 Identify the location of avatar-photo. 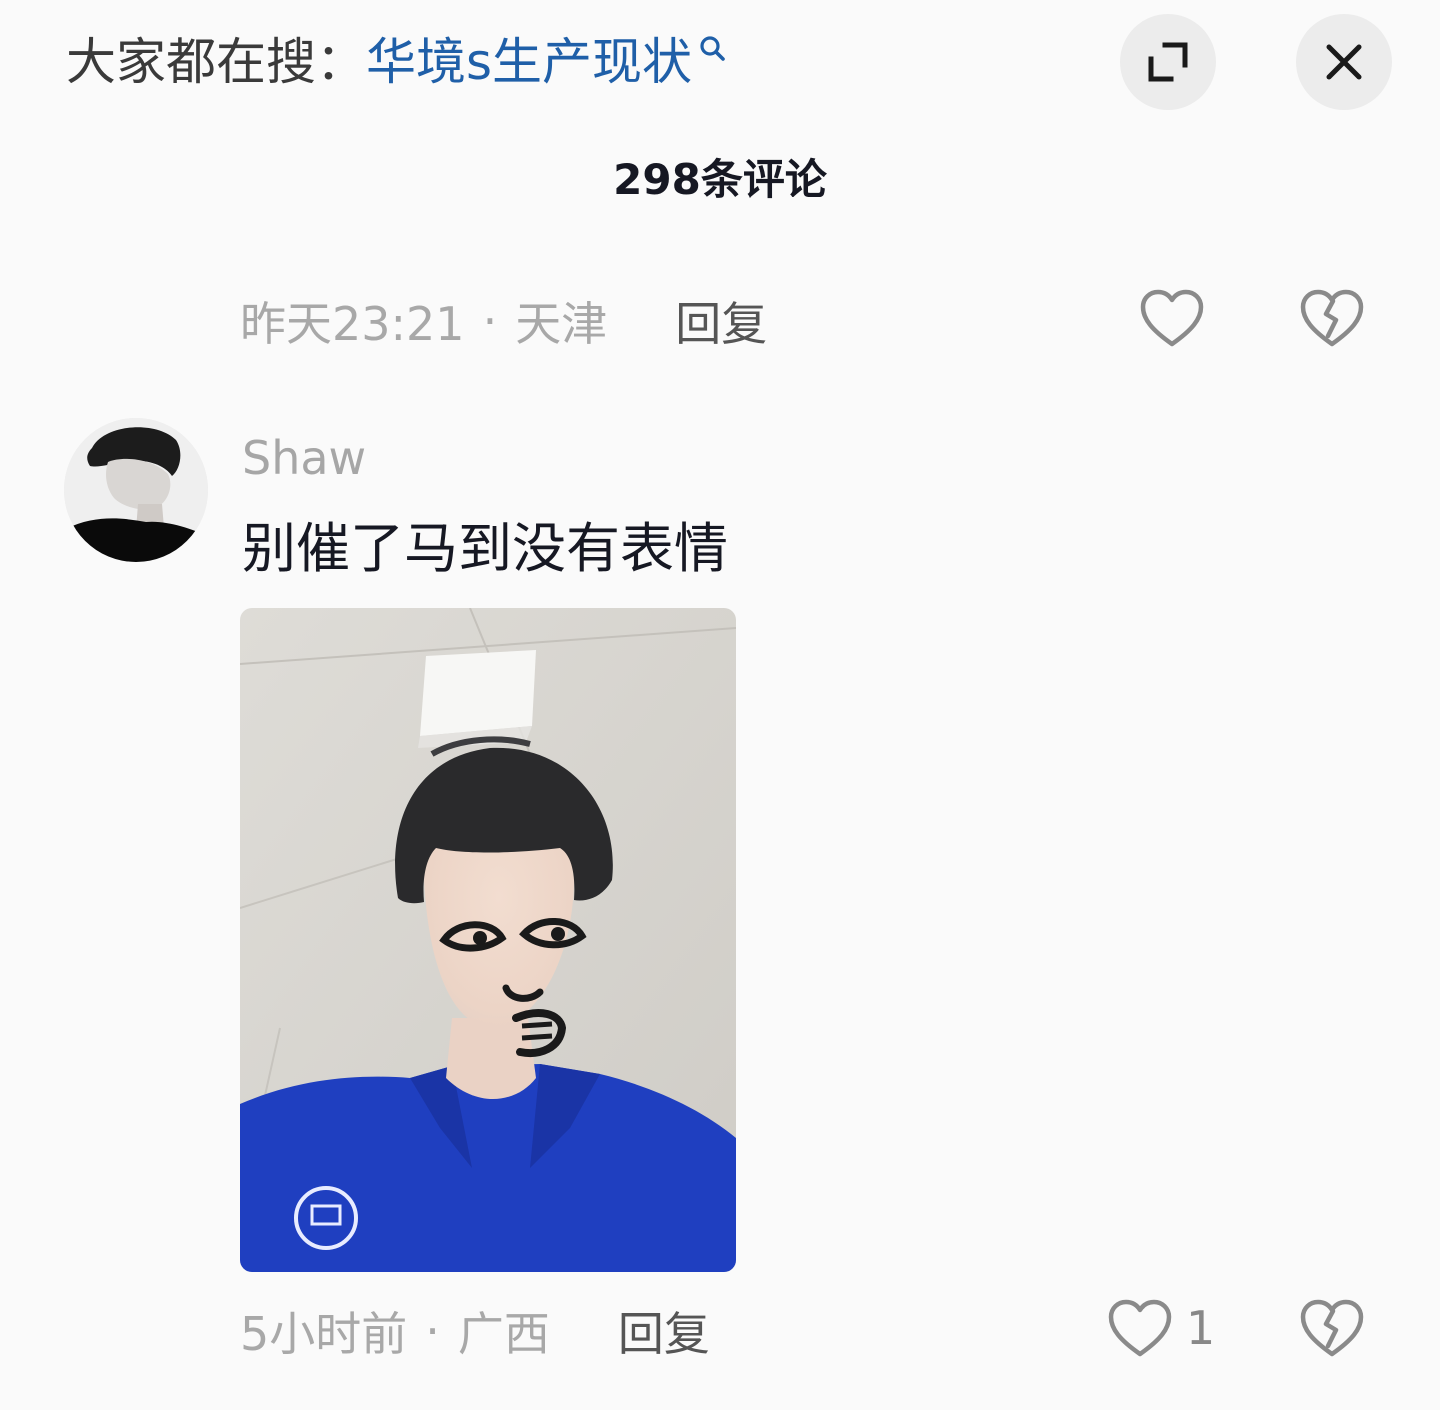
(136, 490).